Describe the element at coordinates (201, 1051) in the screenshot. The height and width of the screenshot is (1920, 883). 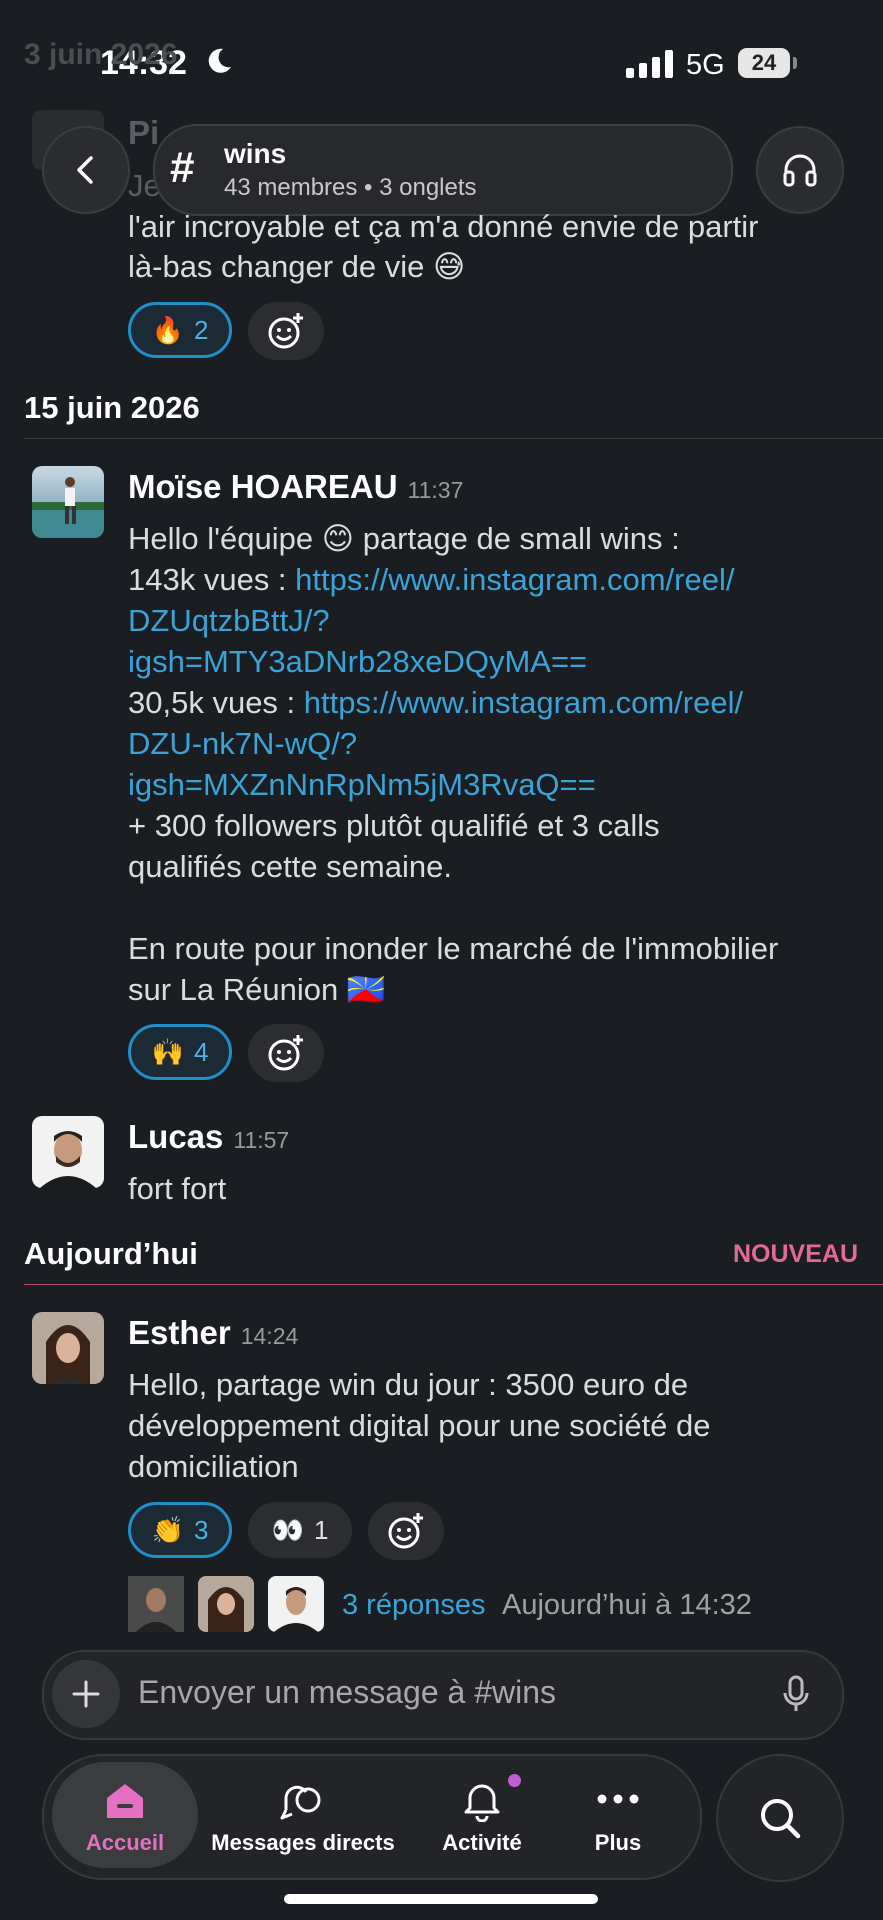
I see `reaction-count: 4` at that location.